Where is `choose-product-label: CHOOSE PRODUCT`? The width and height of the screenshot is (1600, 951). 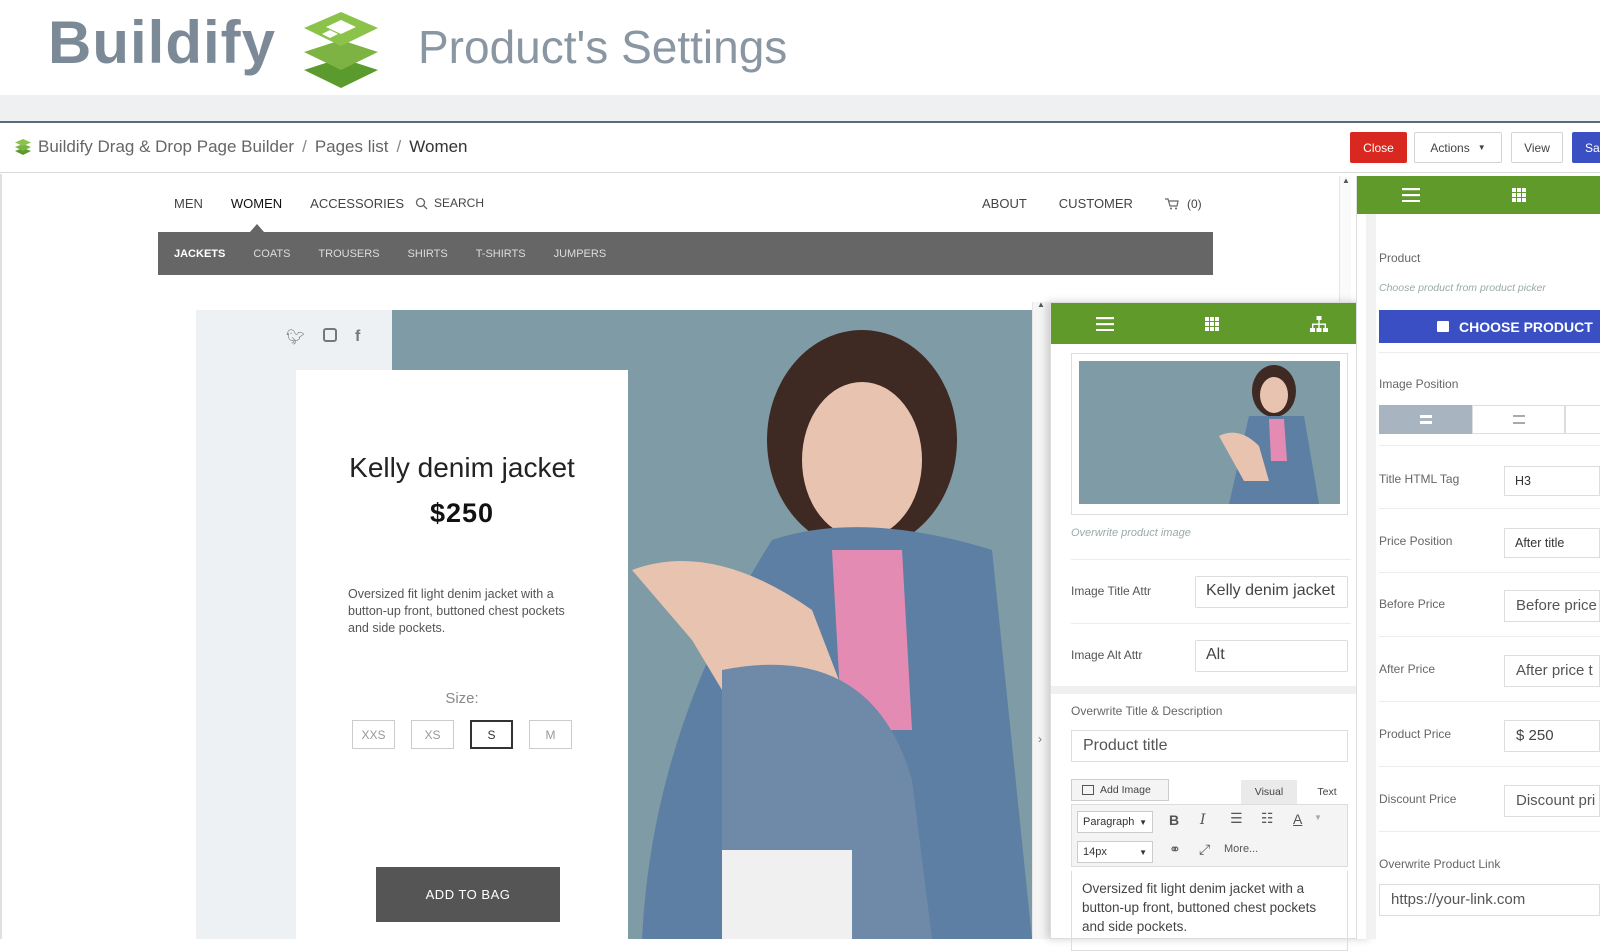 choose-product-label: CHOOSE PRODUCT is located at coordinates (1526, 326).